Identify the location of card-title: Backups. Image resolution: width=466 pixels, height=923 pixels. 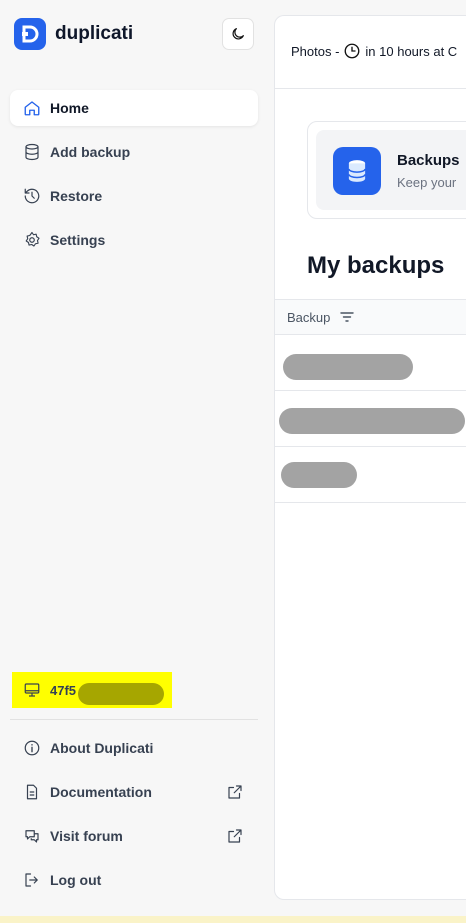
(428, 160).